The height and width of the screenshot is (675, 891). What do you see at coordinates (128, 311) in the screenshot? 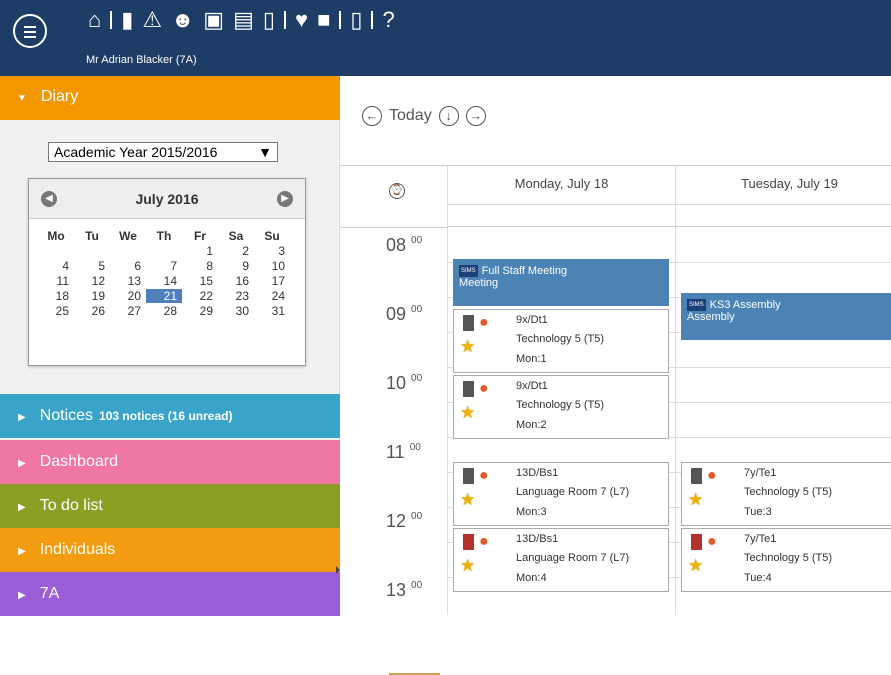
I see `calendar-day: 27` at bounding box center [128, 311].